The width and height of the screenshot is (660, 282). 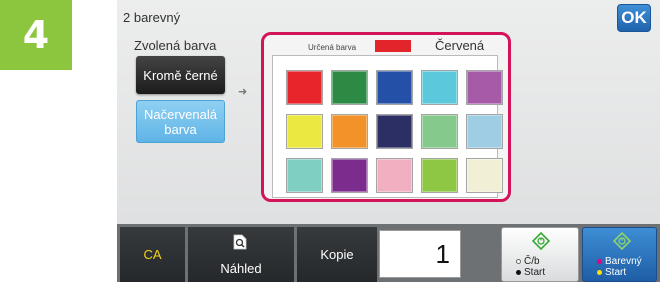 What do you see at coordinates (420, 254) in the screenshot?
I see `copies-count-field: 1` at bounding box center [420, 254].